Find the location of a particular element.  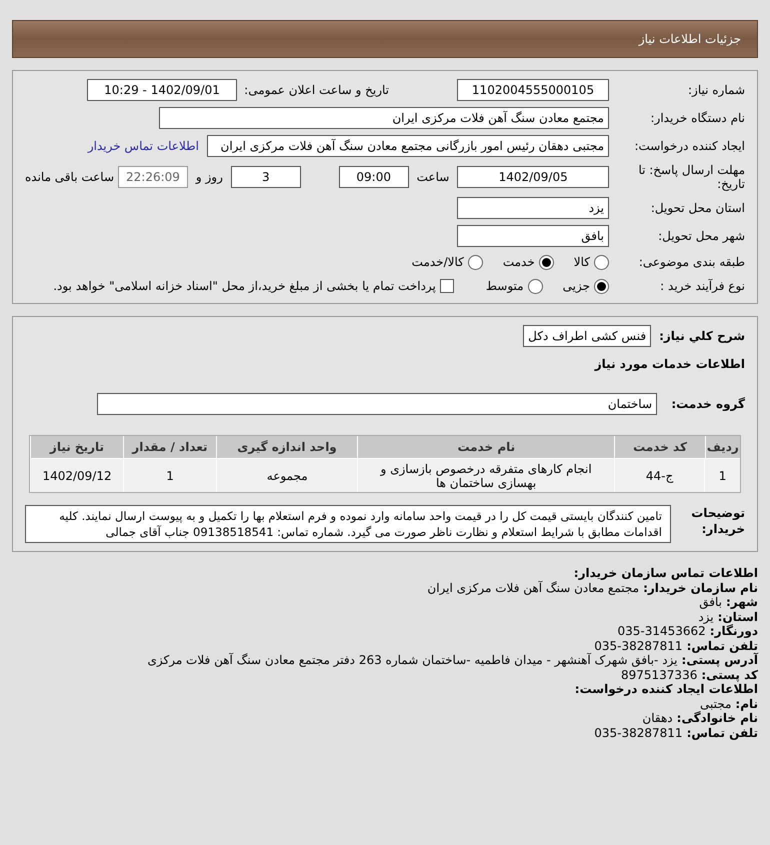

field-label: استان: is located at coordinates (738, 617).